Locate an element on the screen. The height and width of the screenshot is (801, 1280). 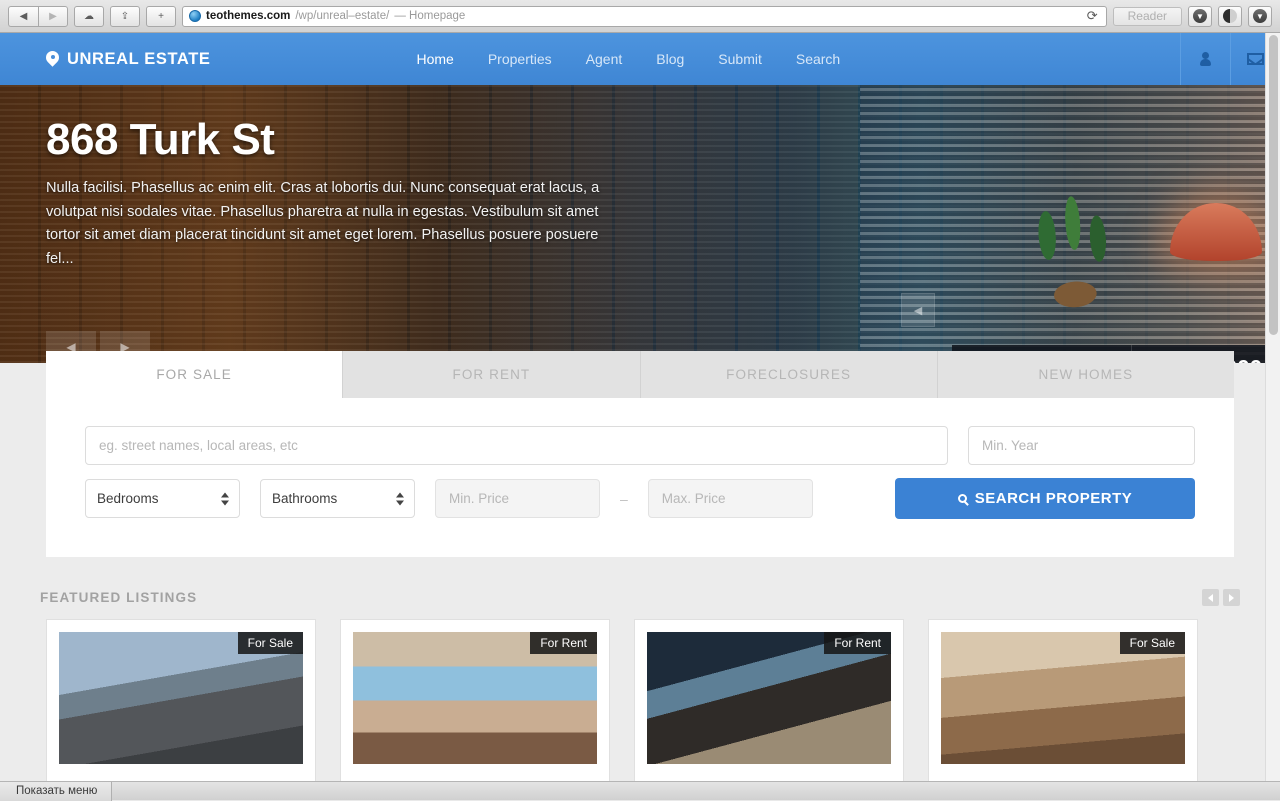
listing-card: For Rent 3605 N KACHINA LN Phoenix is located at coordinates (769, 700).